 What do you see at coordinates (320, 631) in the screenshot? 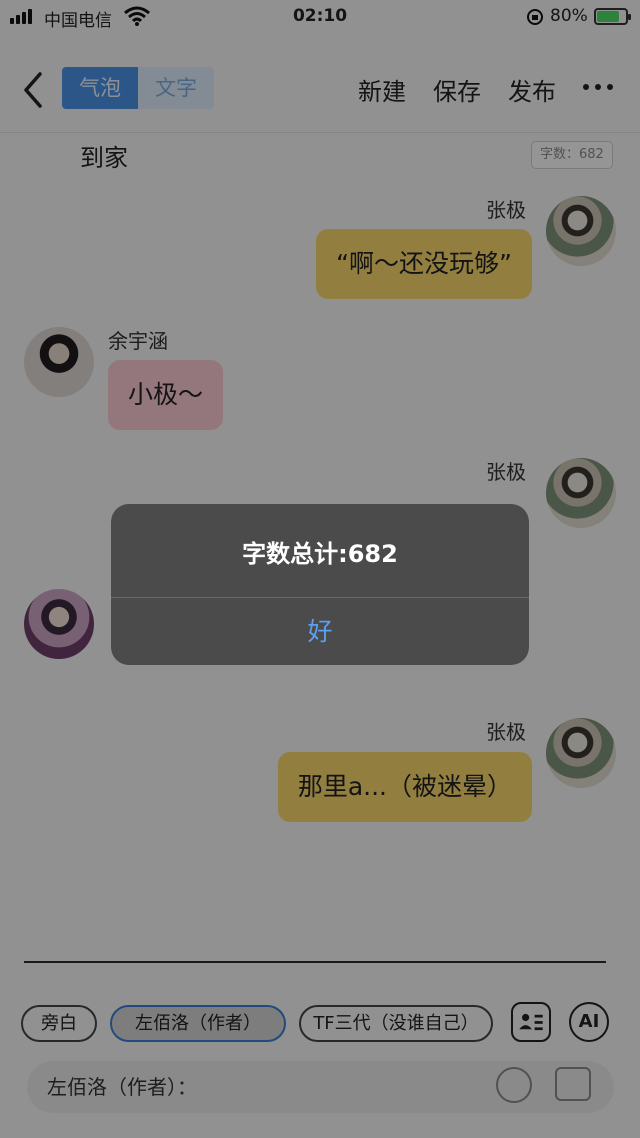
I see `ok-button: 好` at bounding box center [320, 631].